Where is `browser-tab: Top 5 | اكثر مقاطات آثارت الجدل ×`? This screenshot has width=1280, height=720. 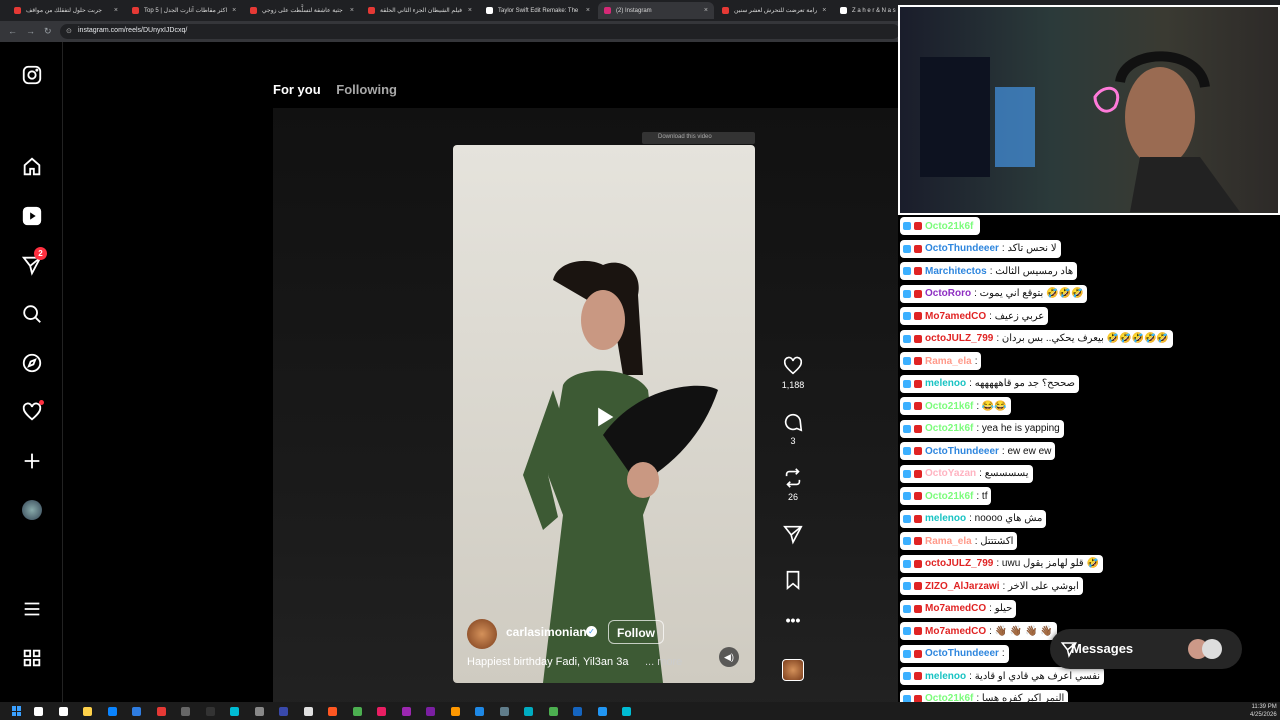 browser-tab: Top 5 | اكثر مقاطات آثارت الجدل × is located at coordinates (184, 10).